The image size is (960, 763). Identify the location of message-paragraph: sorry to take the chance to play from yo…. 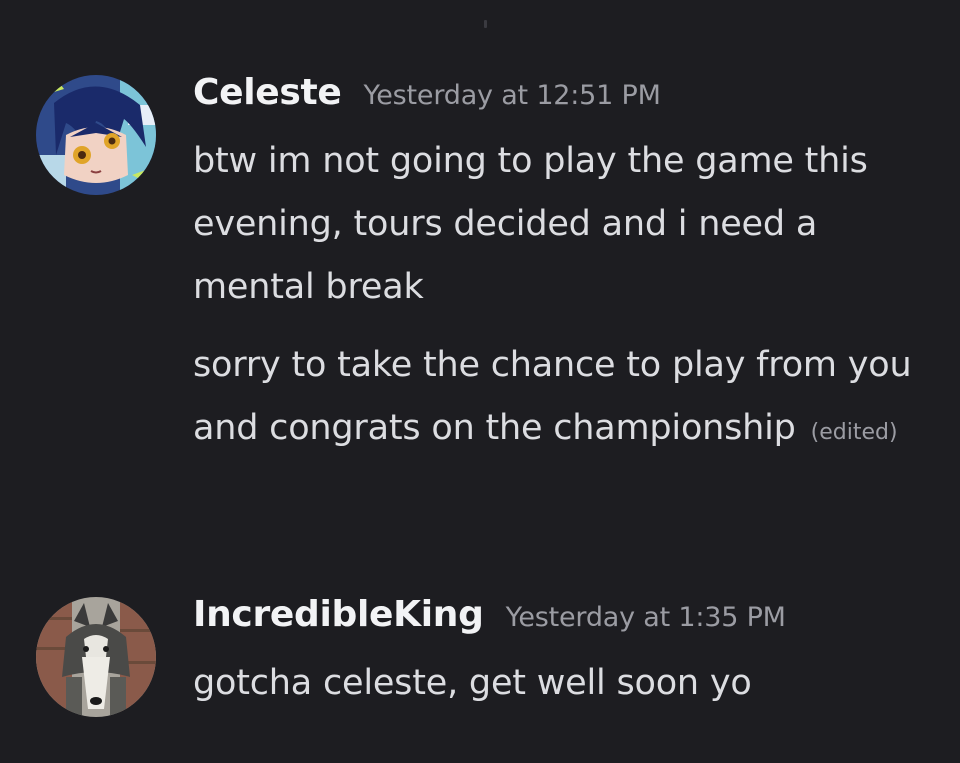
(563, 399).